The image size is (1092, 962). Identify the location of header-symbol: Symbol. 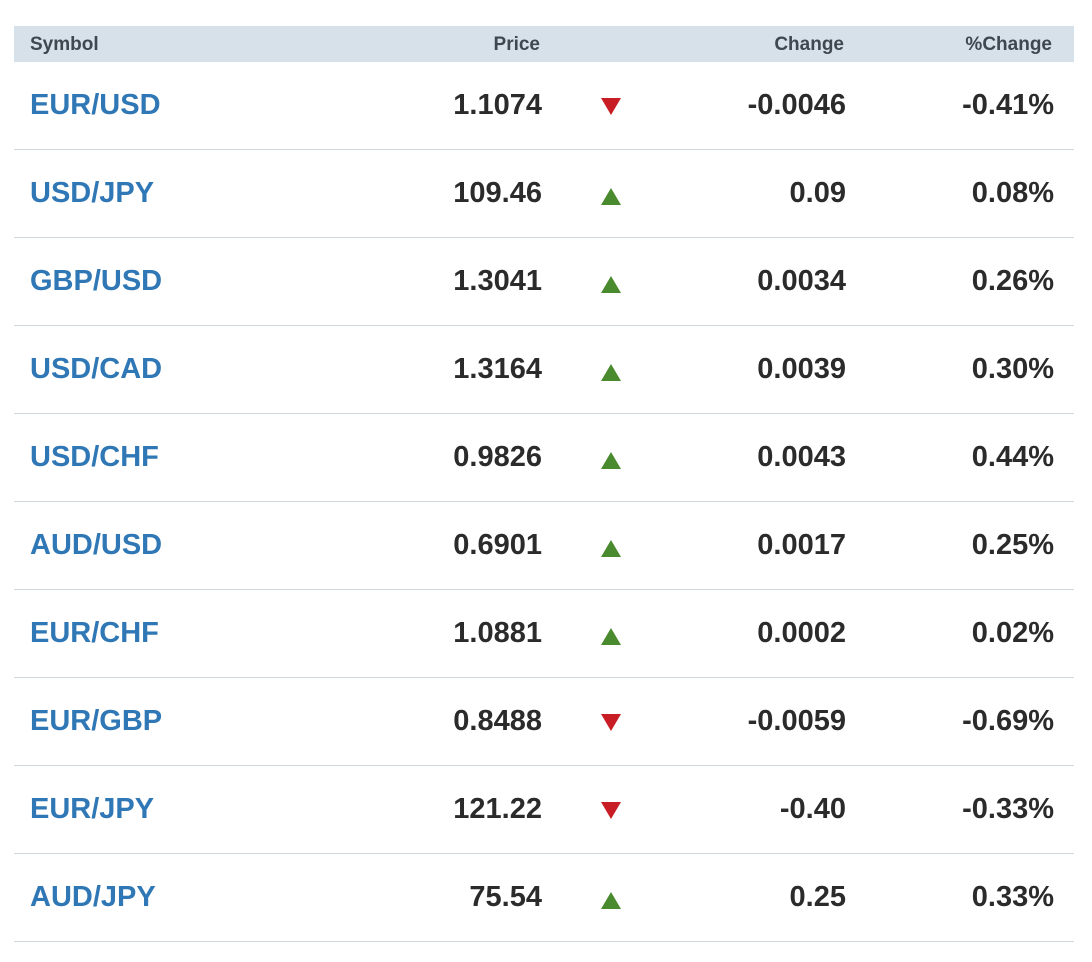
(64, 44).